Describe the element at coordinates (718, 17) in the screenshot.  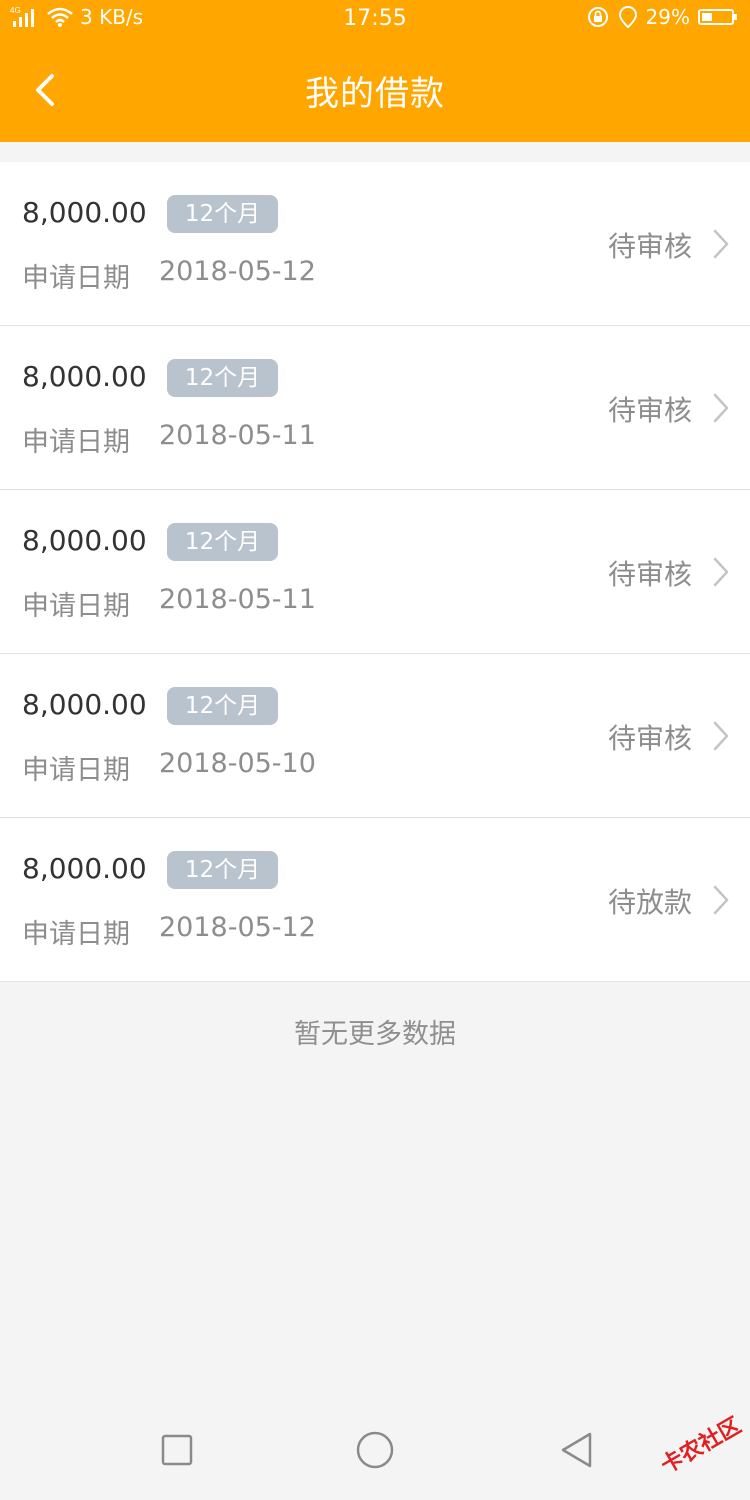
I see `battery-icon` at that location.